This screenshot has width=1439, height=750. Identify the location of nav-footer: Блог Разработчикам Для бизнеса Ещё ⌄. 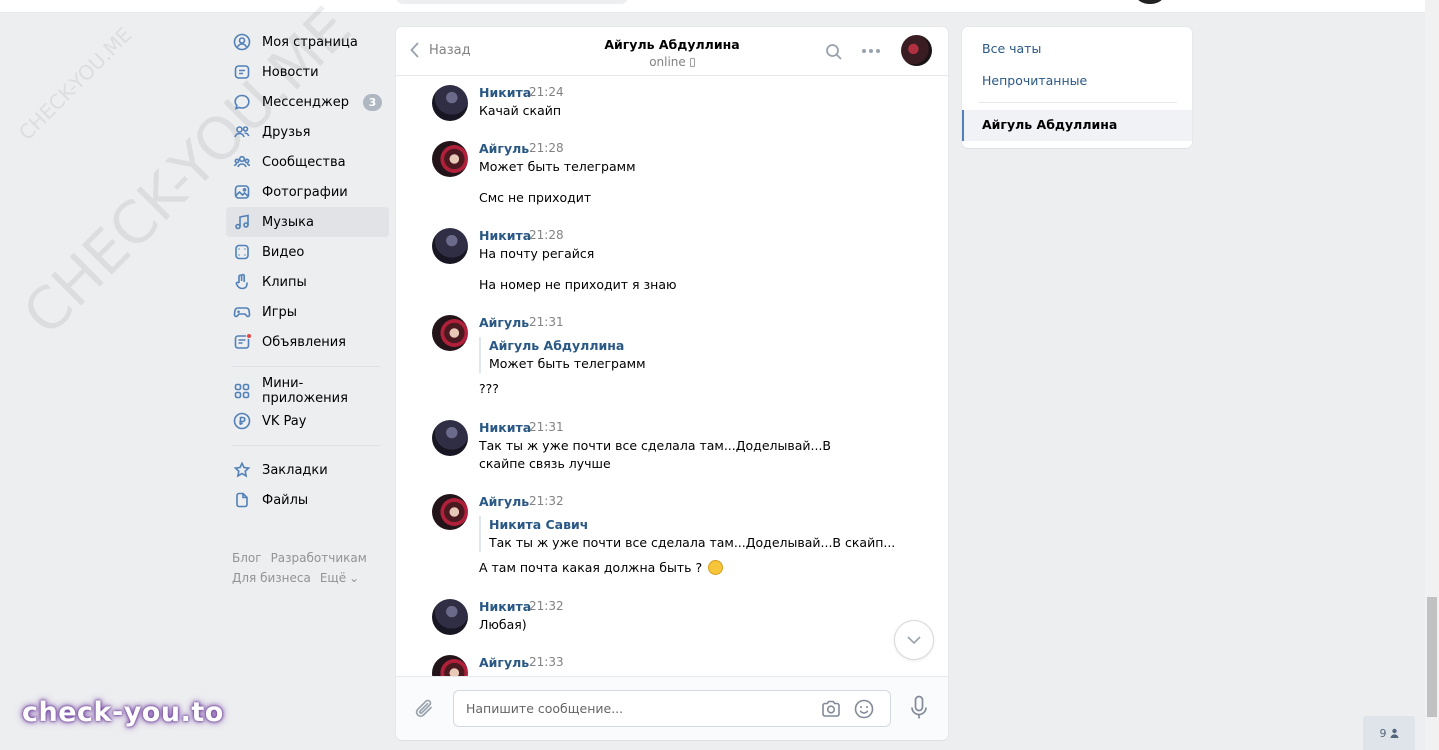
(307, 568).